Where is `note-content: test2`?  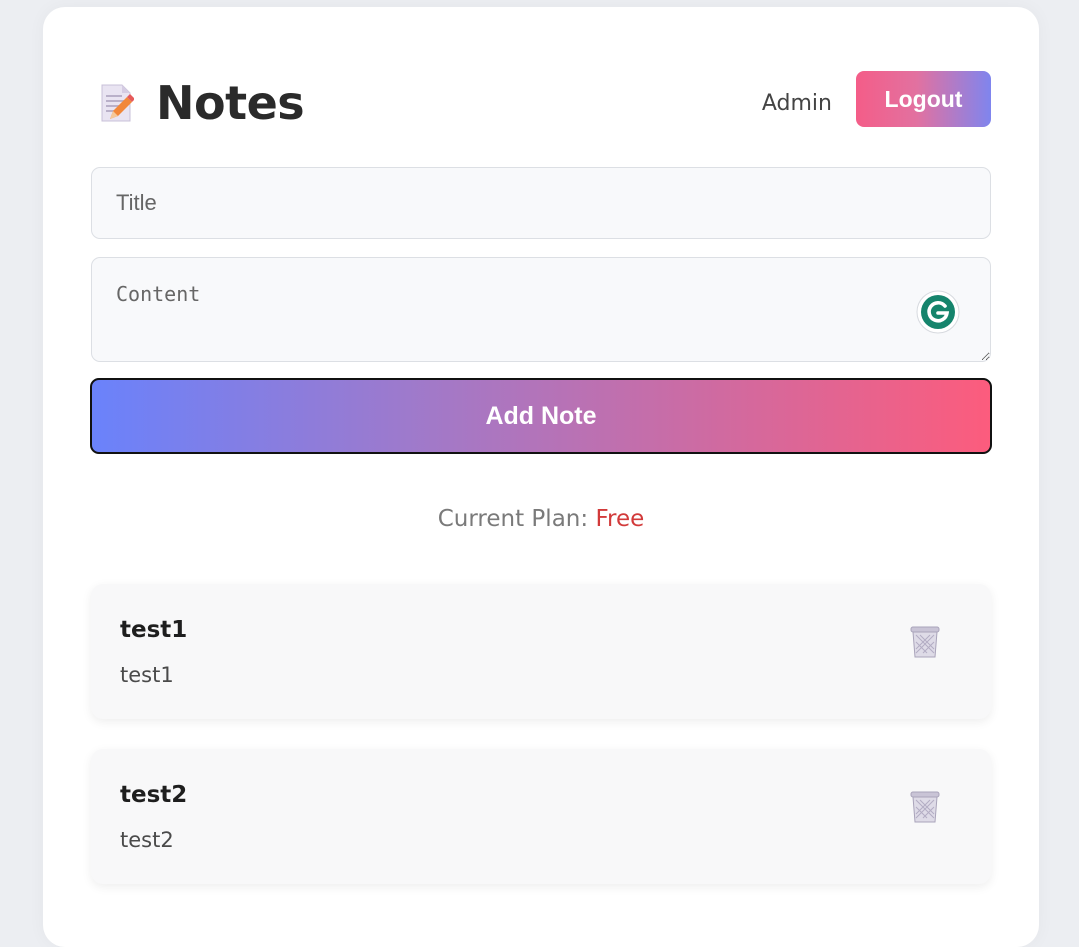
note-content: test2 is located at coordinates (147, 840).